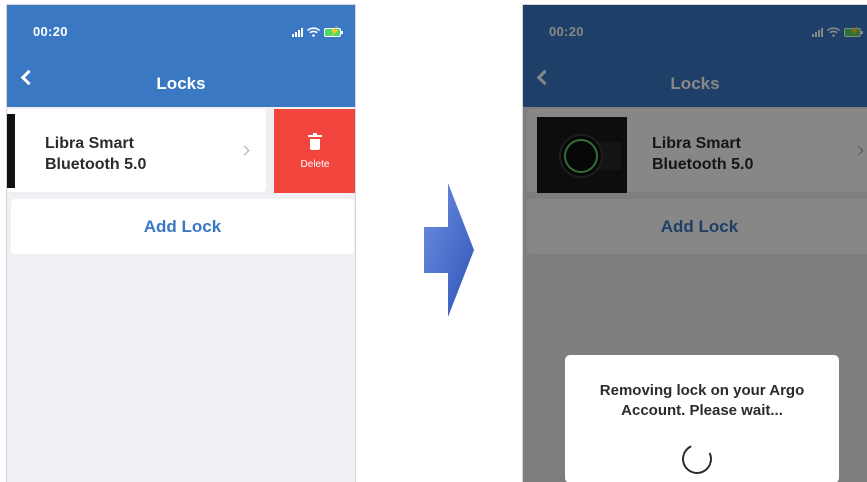 This screenshot has width=867, height=482. Describe the element at coordinates (11, 151) in the screenshot. I see `lock-thumbnail` at that location.